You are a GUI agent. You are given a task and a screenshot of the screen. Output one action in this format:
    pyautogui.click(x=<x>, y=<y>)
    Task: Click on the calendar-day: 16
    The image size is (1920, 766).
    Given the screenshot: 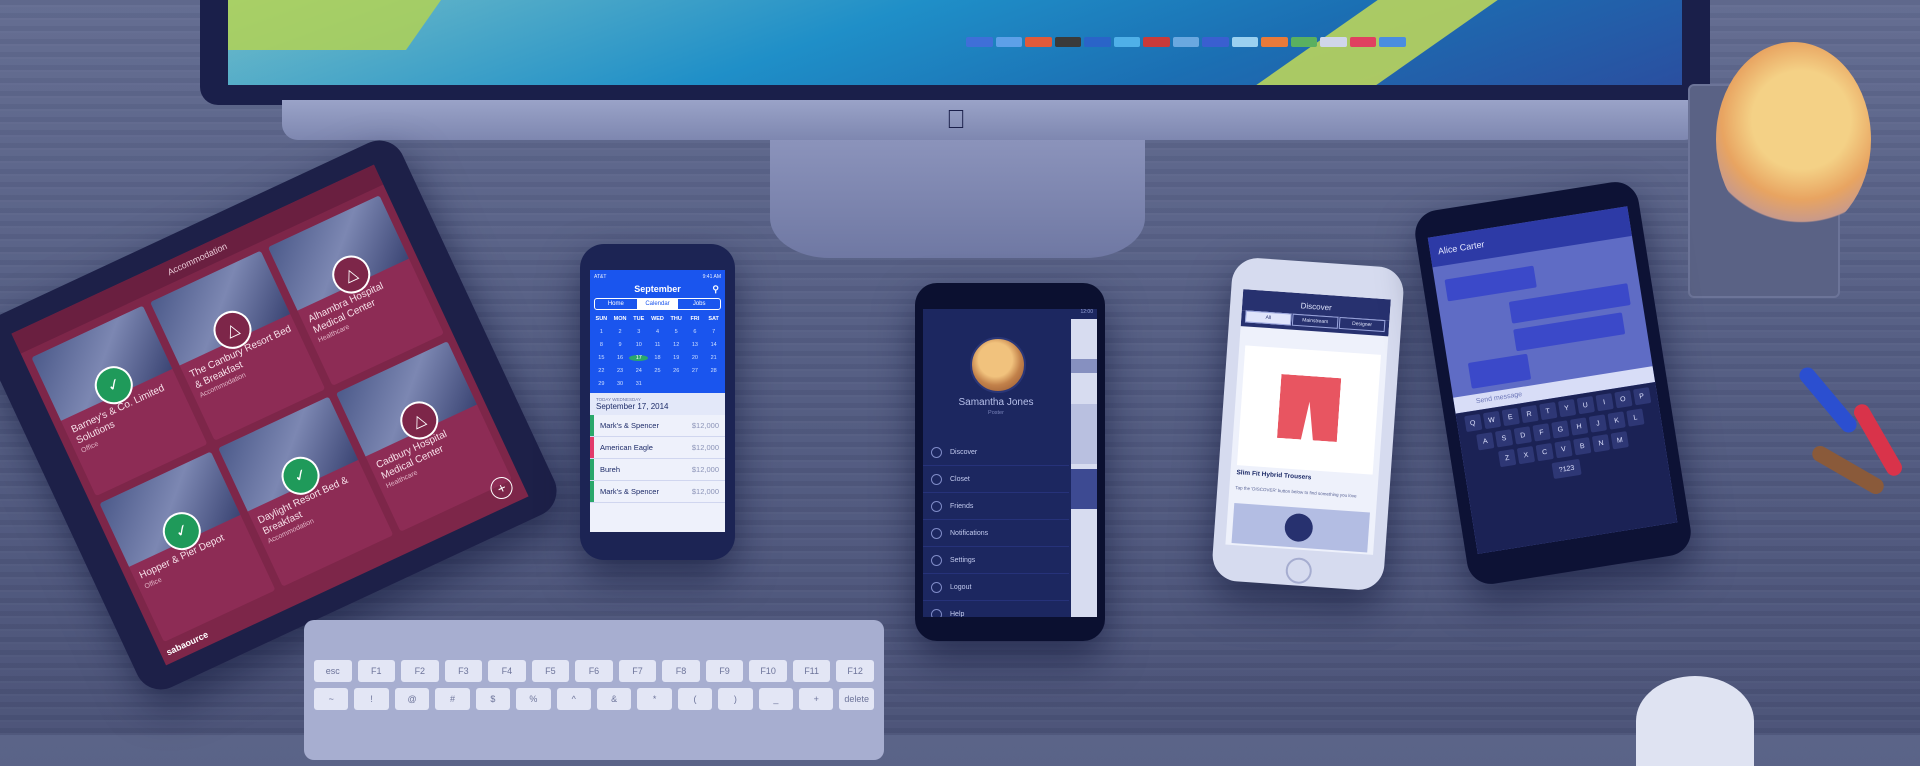 What is the action you would take?
    pyautogui.click(x=620, y=358)
    